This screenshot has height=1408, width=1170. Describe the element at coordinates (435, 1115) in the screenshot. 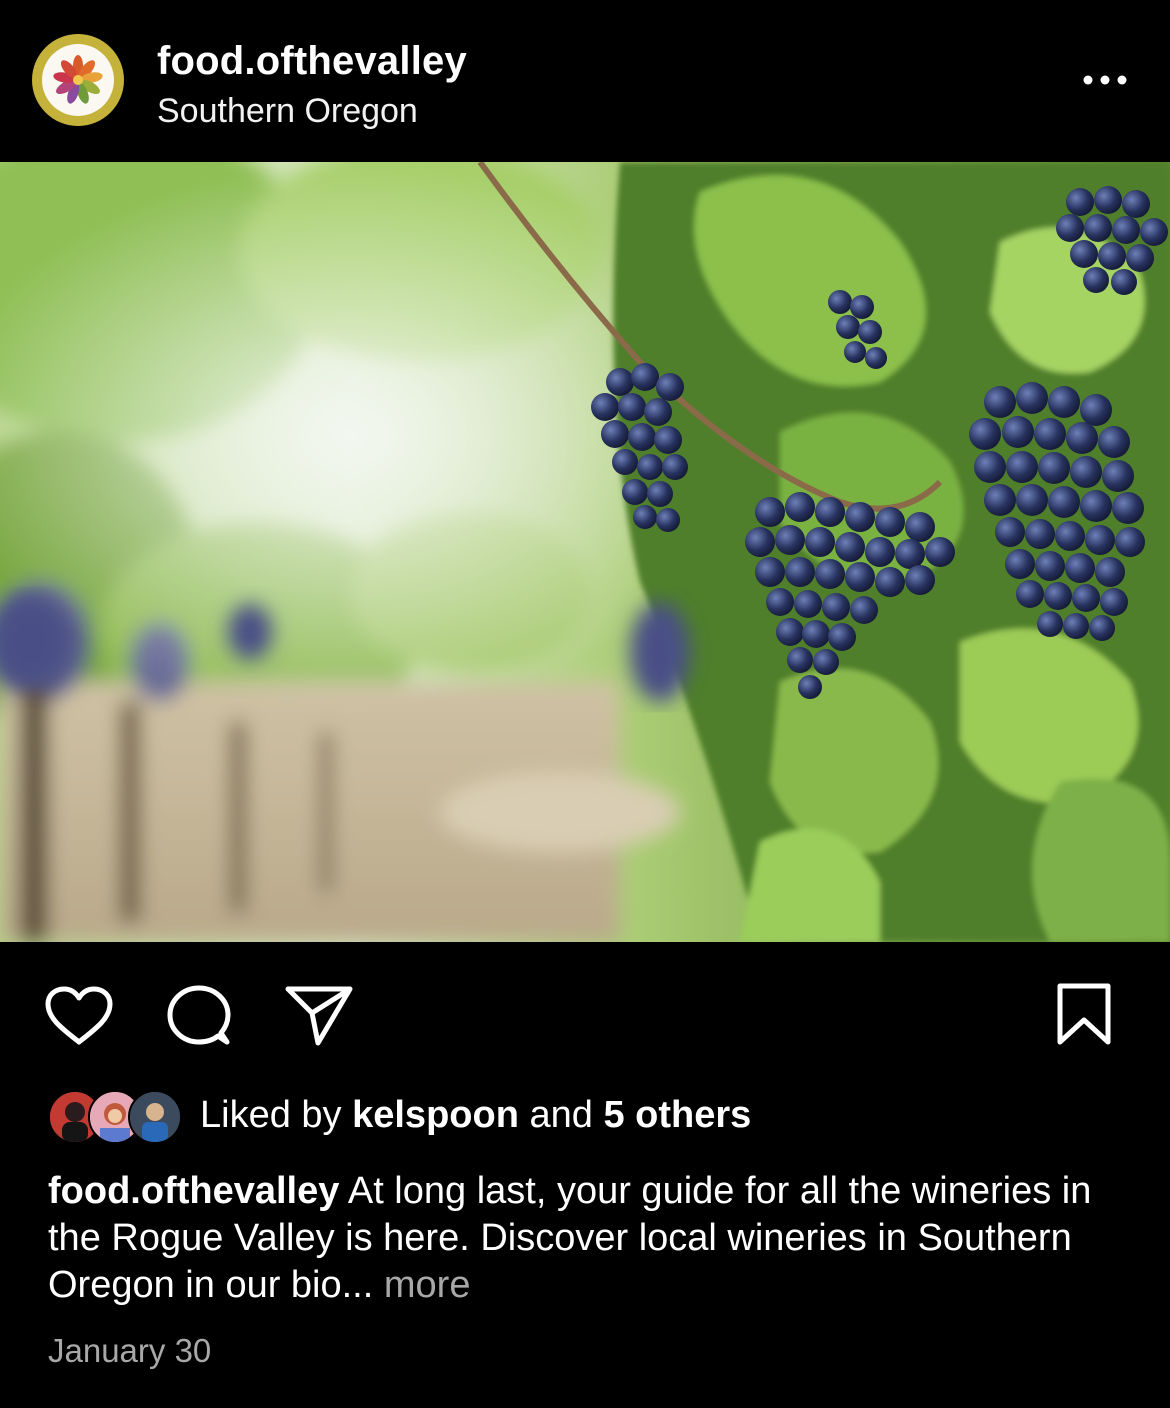

I see `liked-by-user: kelspoon` at that location.